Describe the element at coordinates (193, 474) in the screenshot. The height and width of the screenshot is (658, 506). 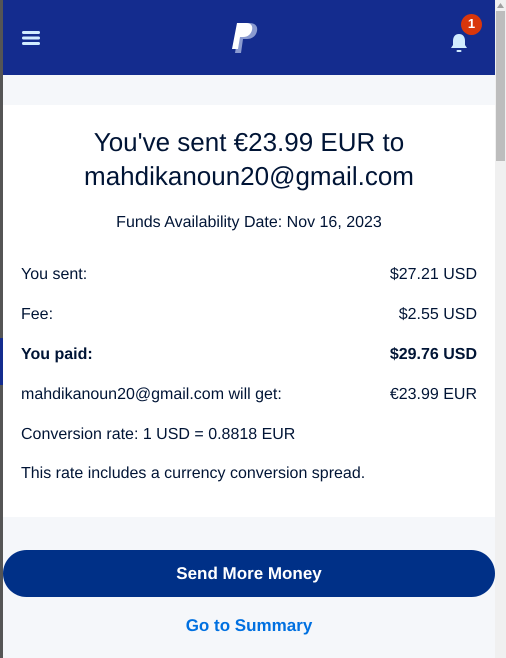
I see `spread-note: This rate includes a currency conversion spread.` at that location.